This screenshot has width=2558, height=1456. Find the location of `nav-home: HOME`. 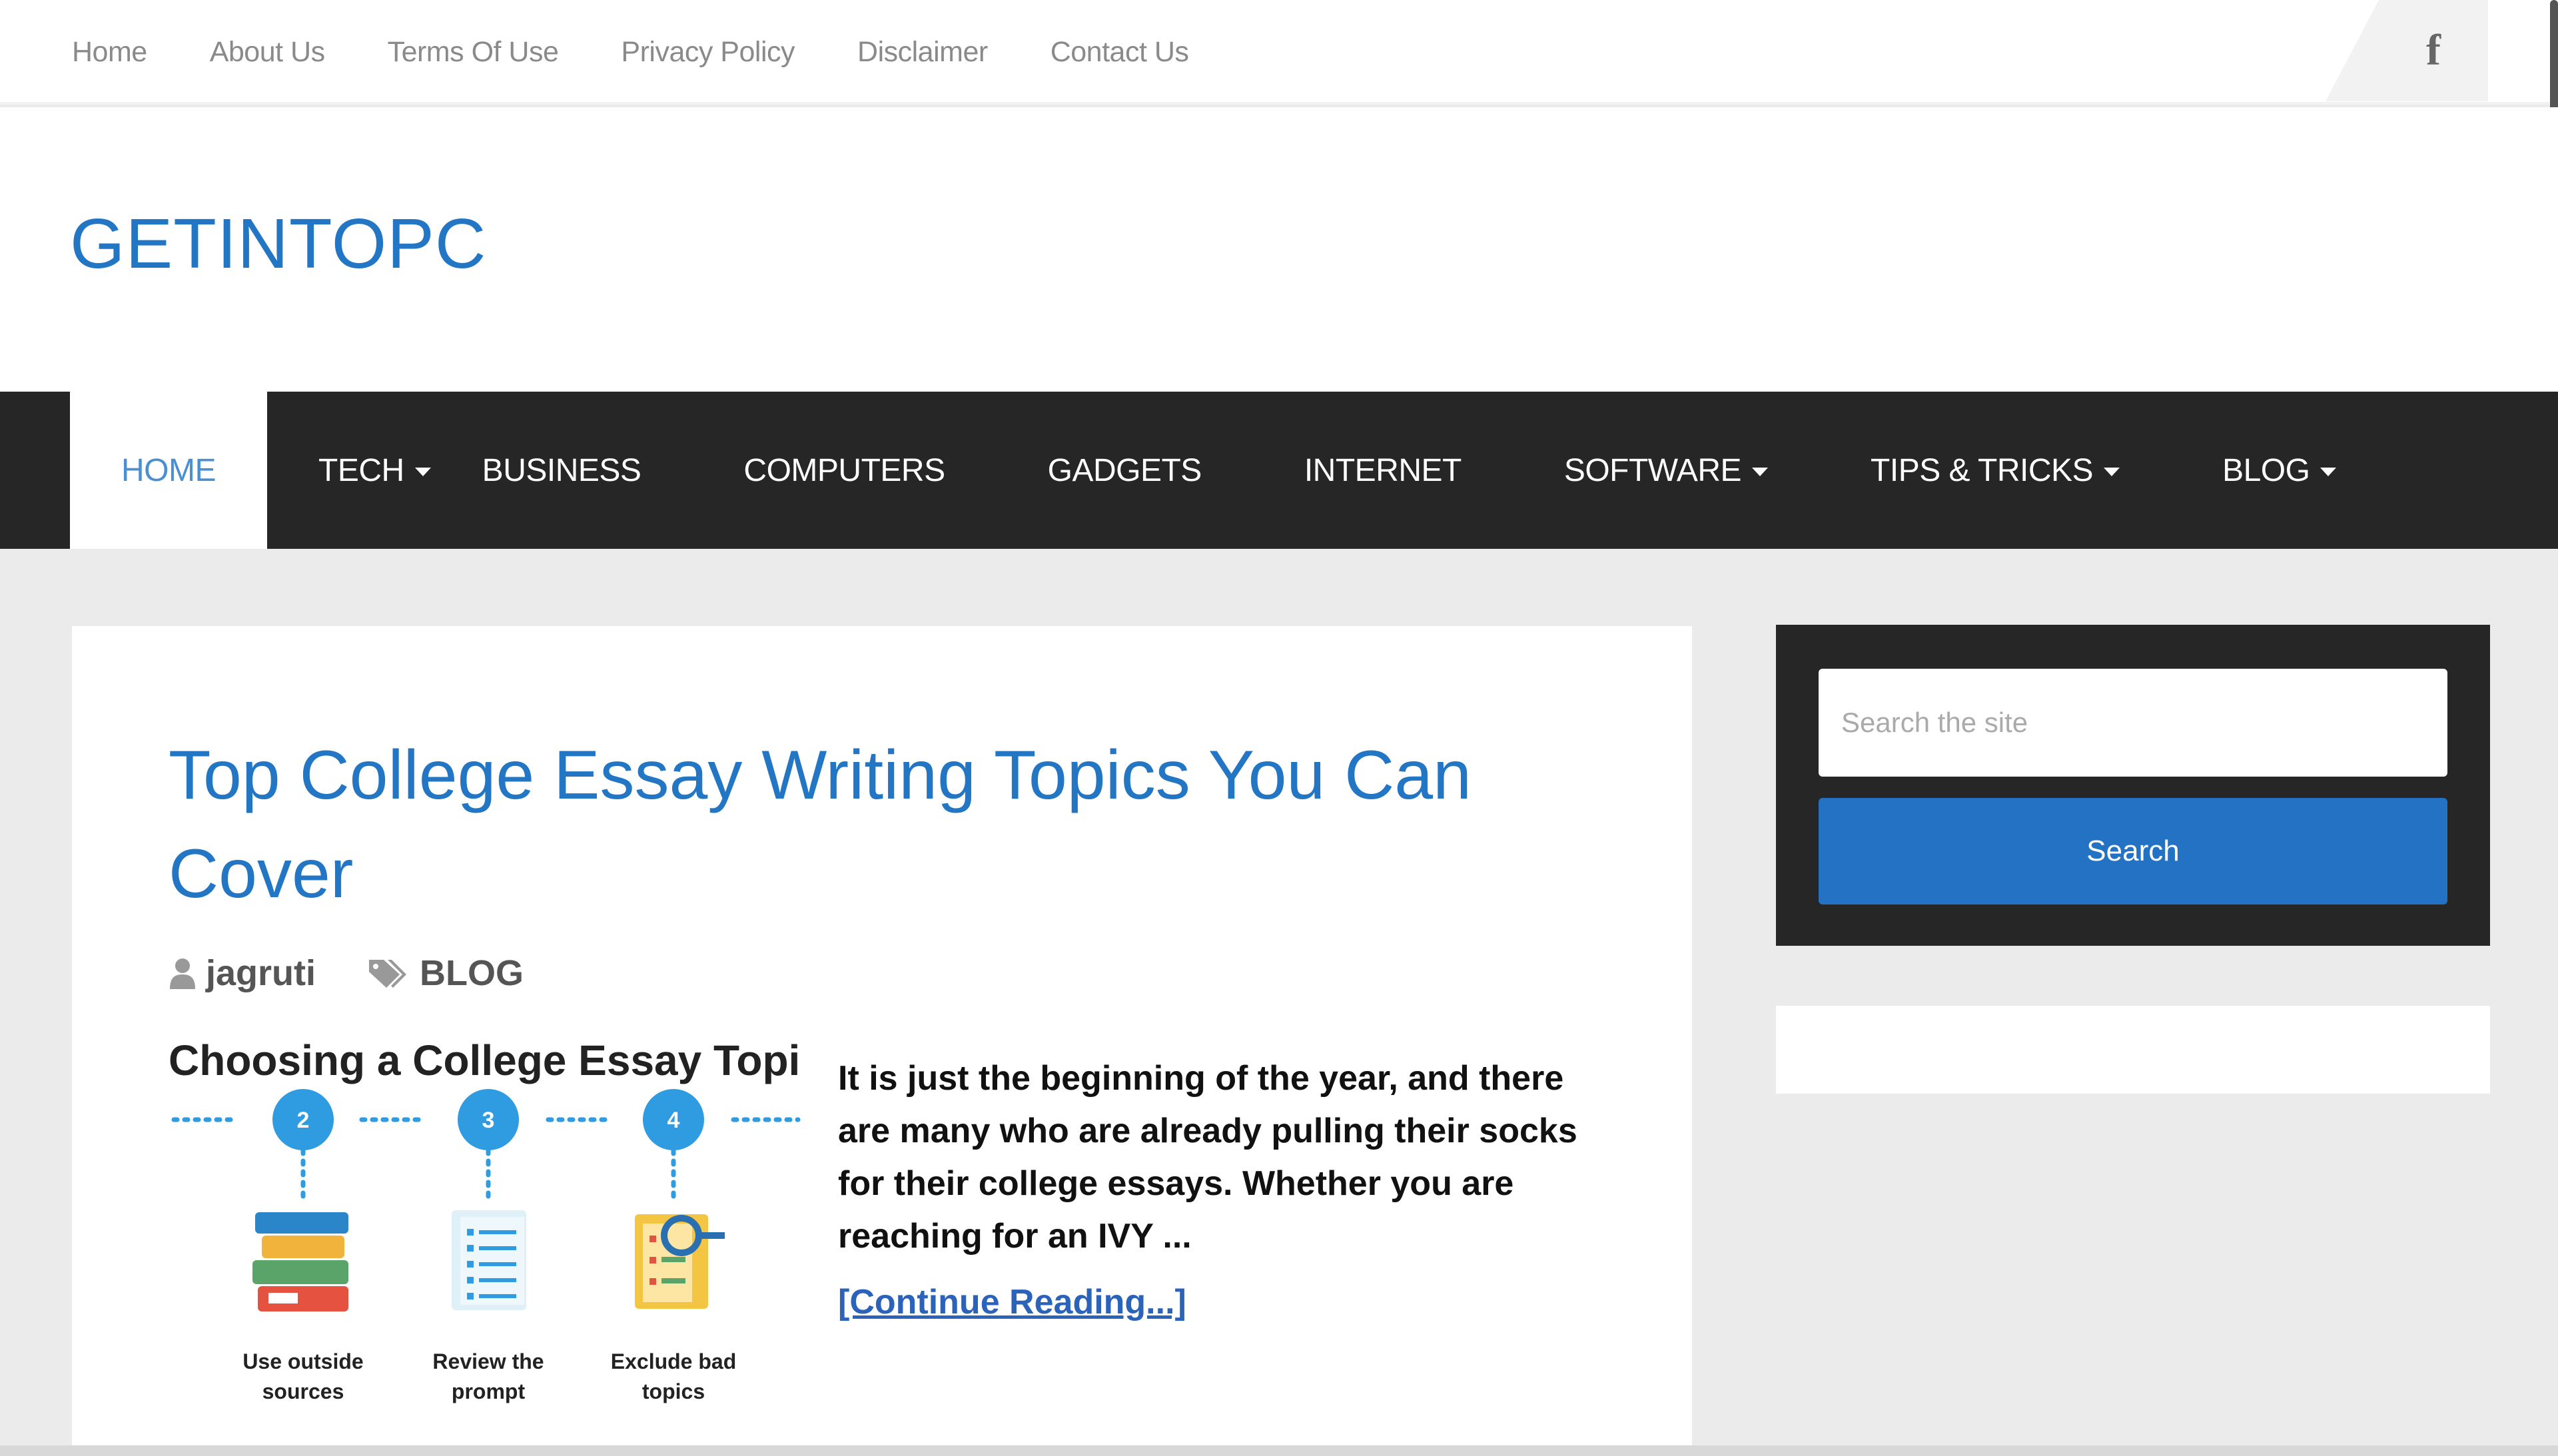

nav-home: HOME is located at coordinates (168, 470).